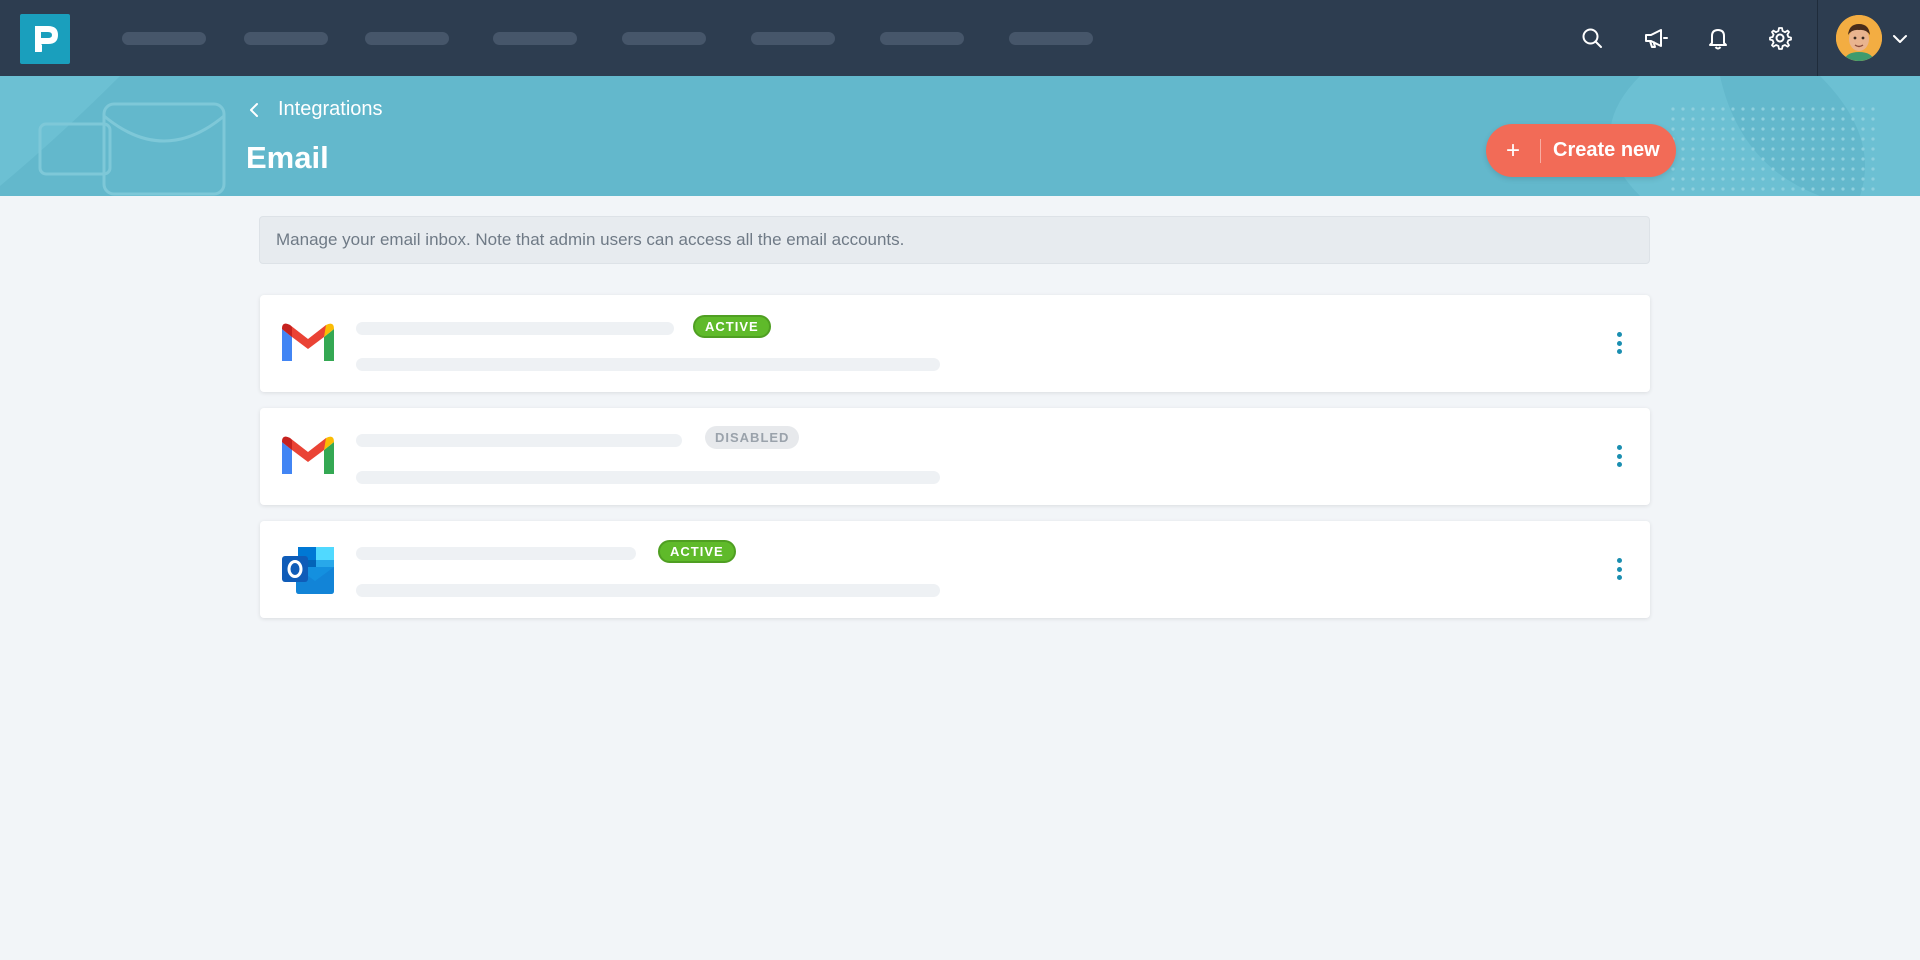  What do you see at coordinates (1900, 41) in the screenshot?
I see `chevron-down-icon` at bounding box center [1900, 41].